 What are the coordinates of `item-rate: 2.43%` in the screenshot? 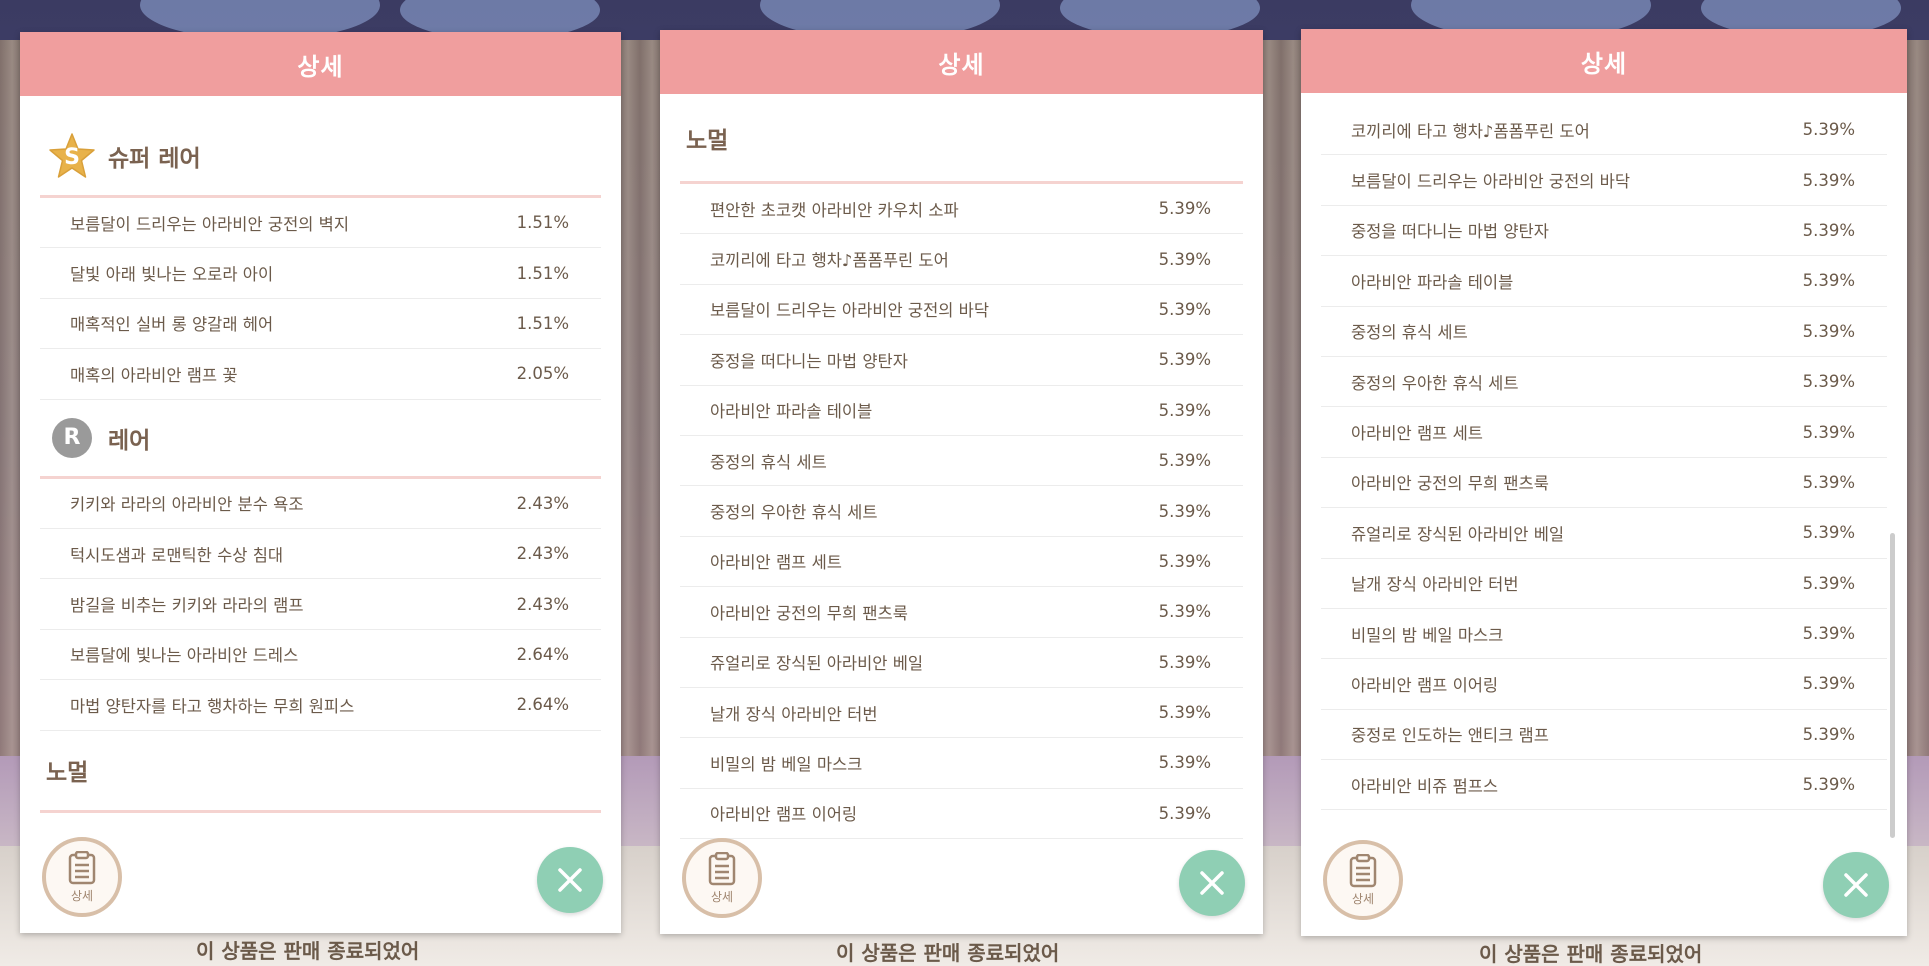 It's located at (542, 554).